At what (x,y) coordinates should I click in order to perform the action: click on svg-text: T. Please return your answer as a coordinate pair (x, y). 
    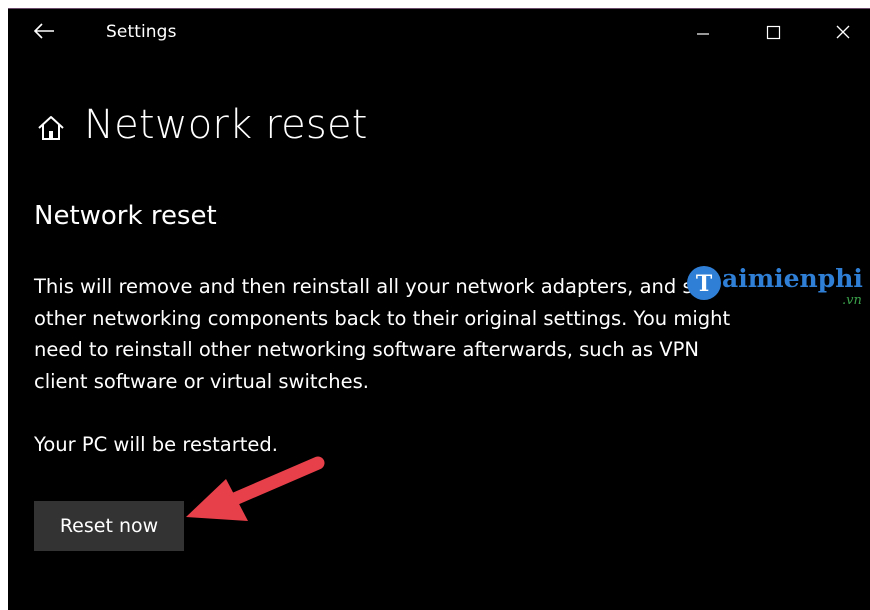
    Looking at the image, I should click on (704, 284).